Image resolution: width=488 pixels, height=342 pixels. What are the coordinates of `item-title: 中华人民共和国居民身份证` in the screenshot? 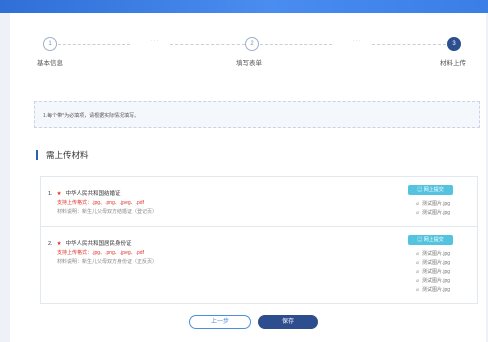 It's located at (98, 244).